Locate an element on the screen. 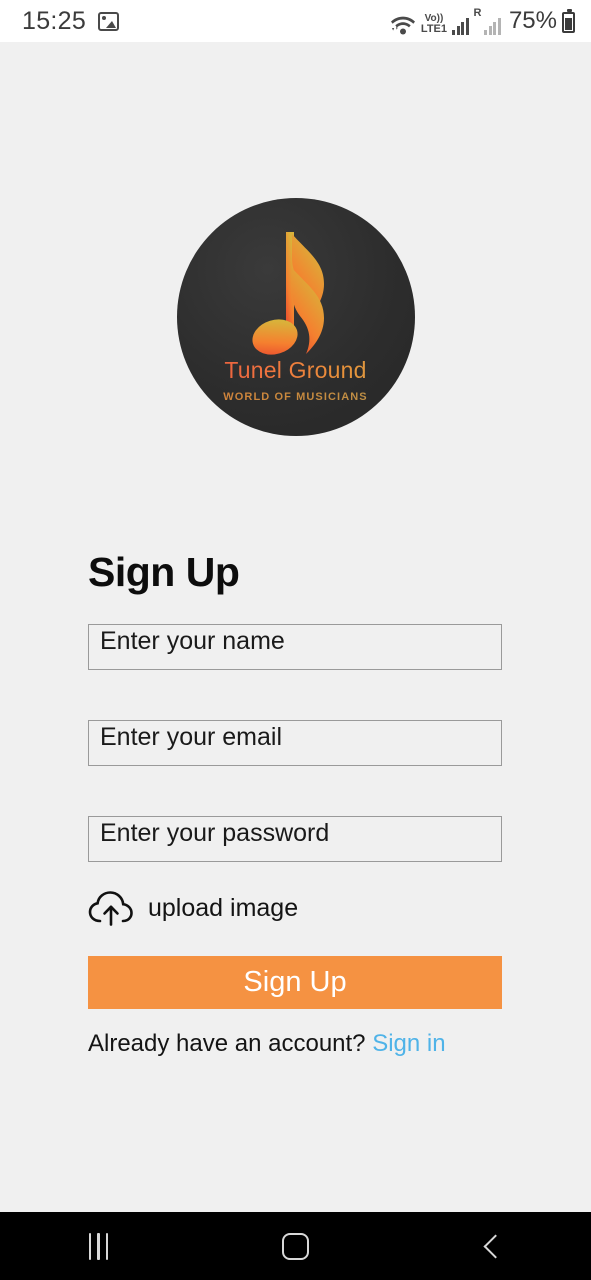 Image resolution: width=591 pixels, height=1280 pixels. upload-image-button: upload image is located at coordinates (193, 908).